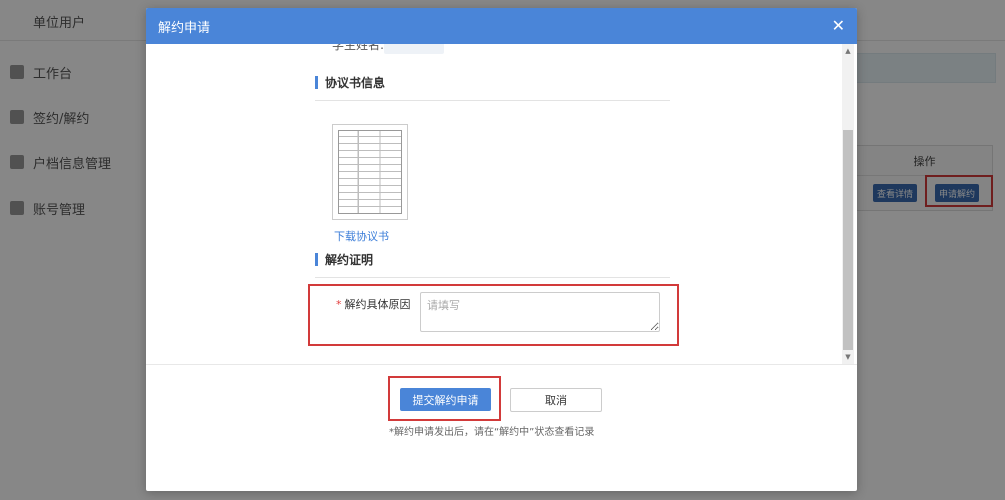  I want to click on dialog-title: 解约申请, so click(184, 28).